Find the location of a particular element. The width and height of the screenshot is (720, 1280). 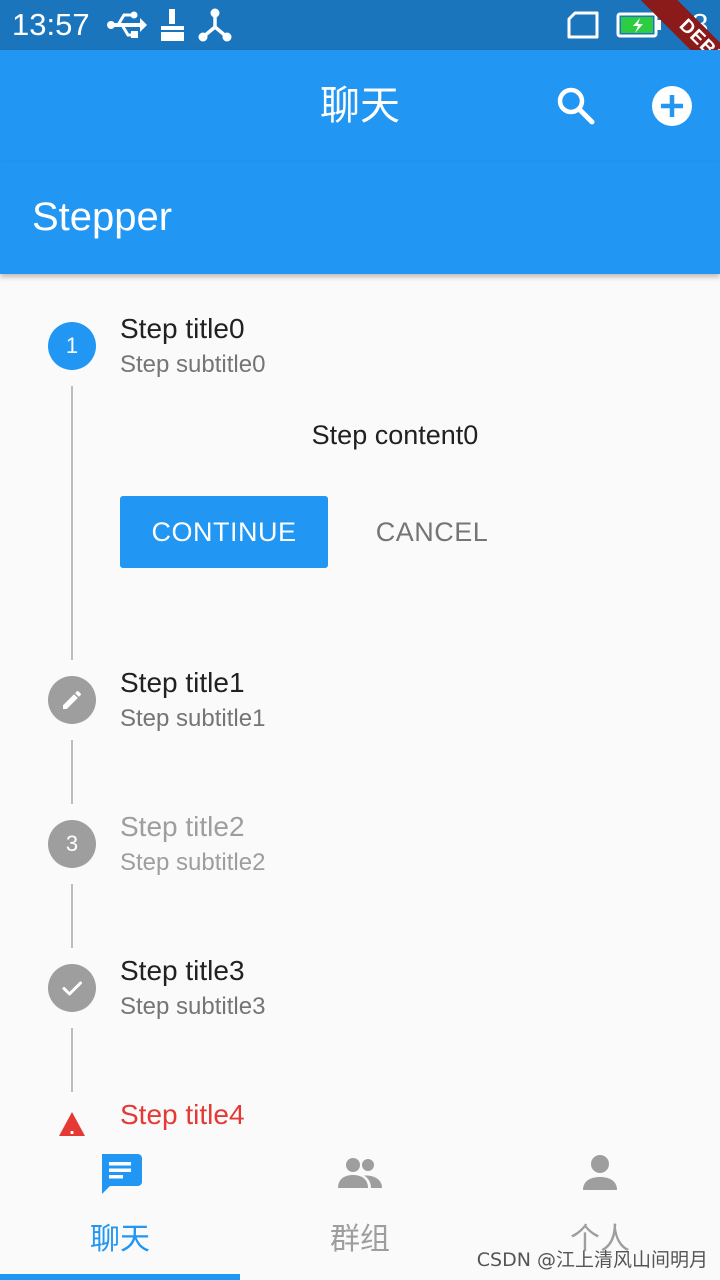

step-title-2: Step title2 is located at coordinates (182, 826).